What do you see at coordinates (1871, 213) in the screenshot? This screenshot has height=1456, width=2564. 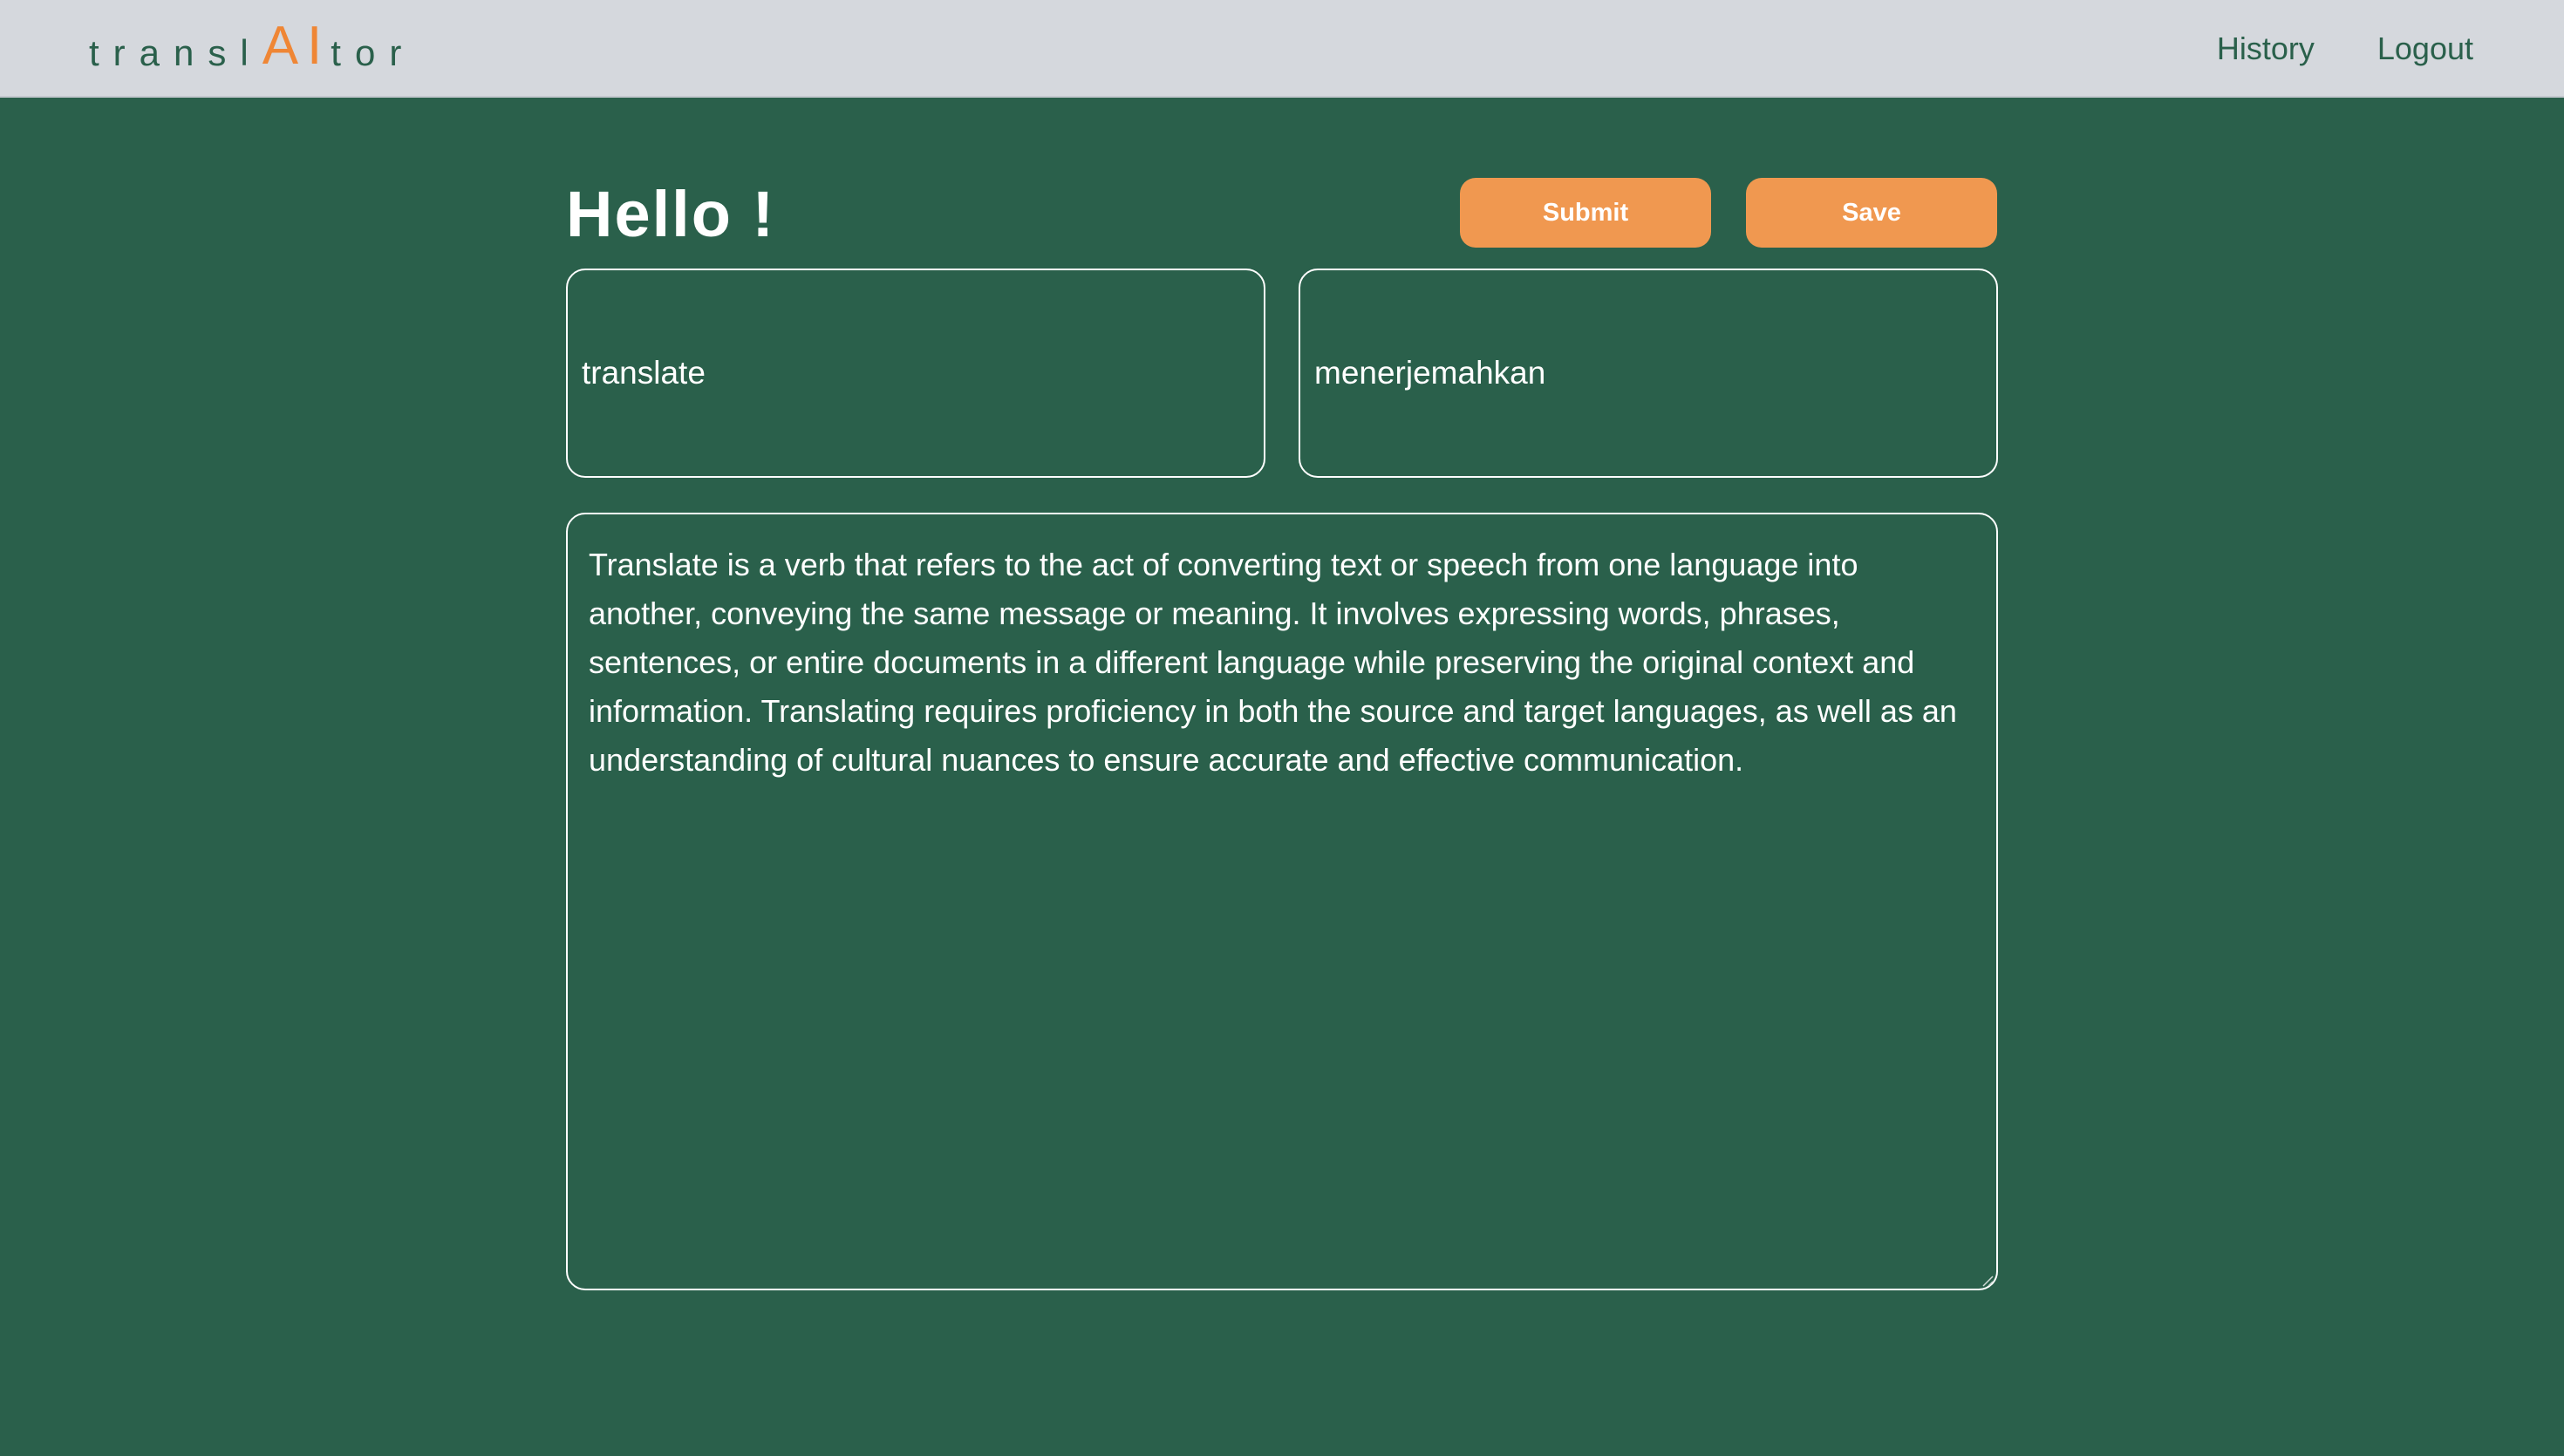 I see `save-button: Save` at bounding box center [1871, 213].